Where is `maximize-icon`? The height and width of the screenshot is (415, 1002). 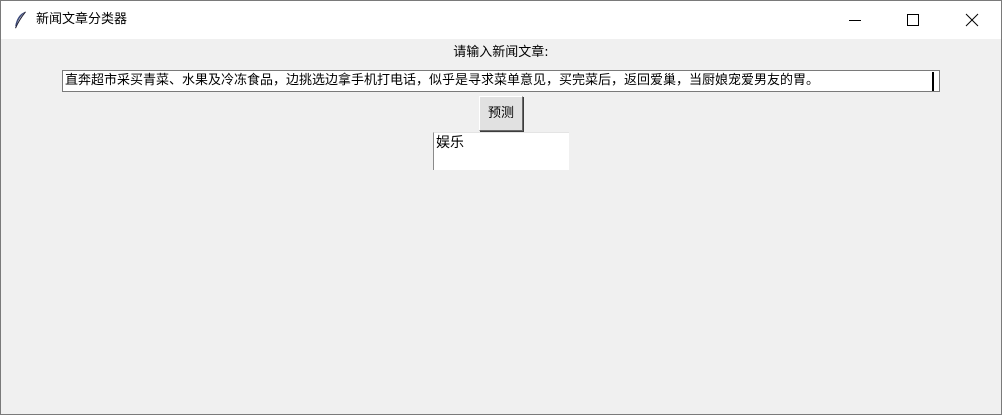 maximize-icon is located at coordinates (913, 20).